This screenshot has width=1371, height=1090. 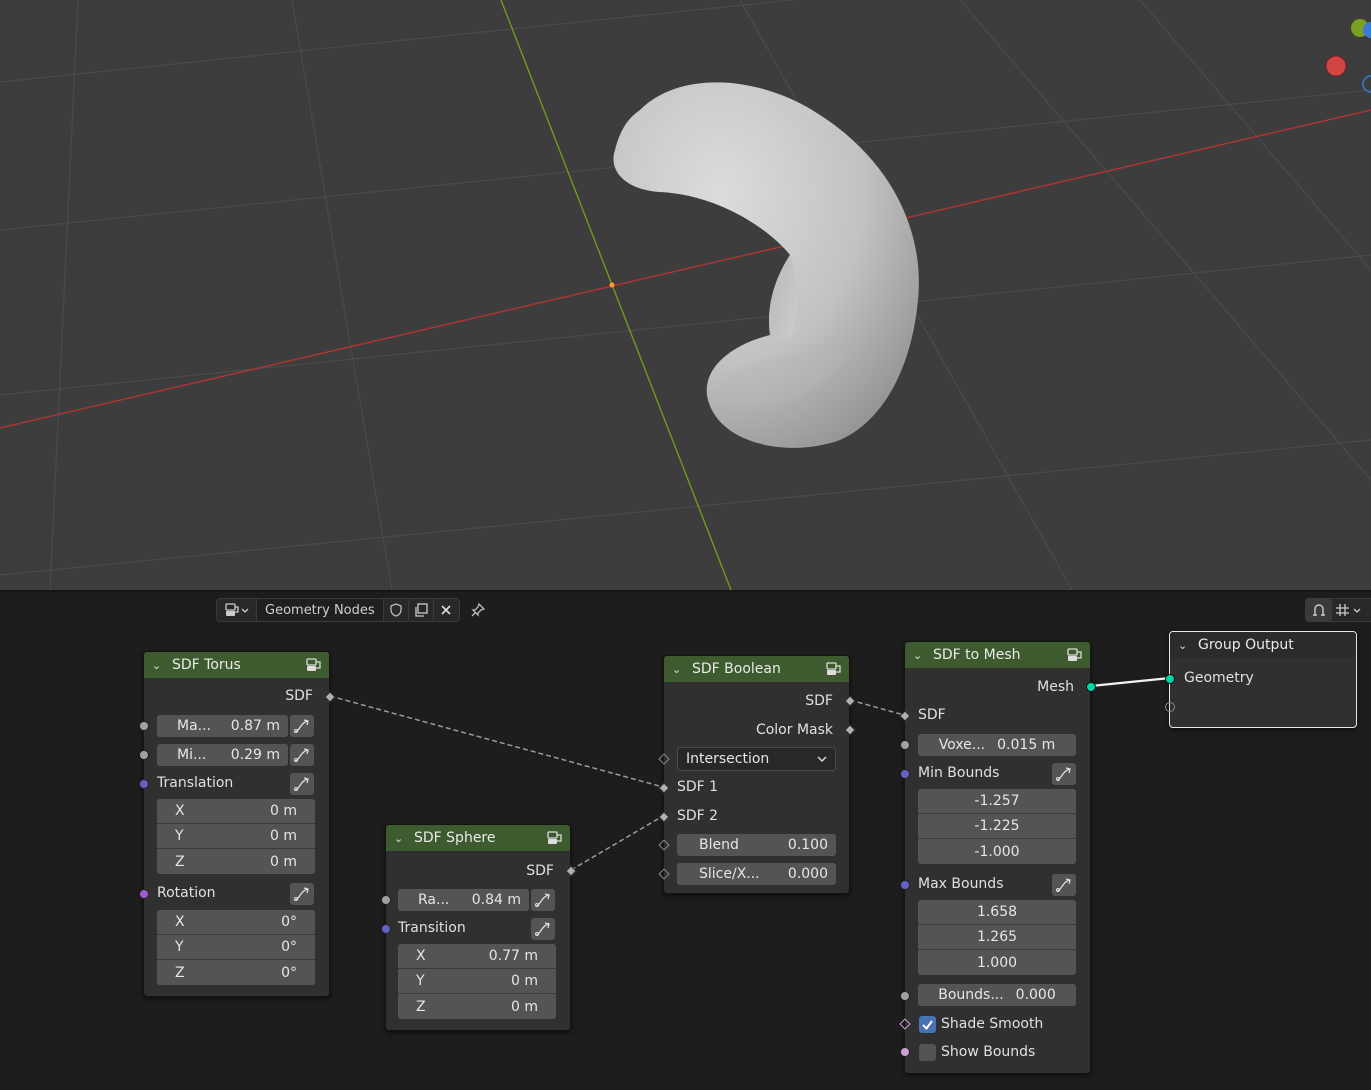 I want to click on blend-field: Blend 0.100, so click(x=756, y=845).